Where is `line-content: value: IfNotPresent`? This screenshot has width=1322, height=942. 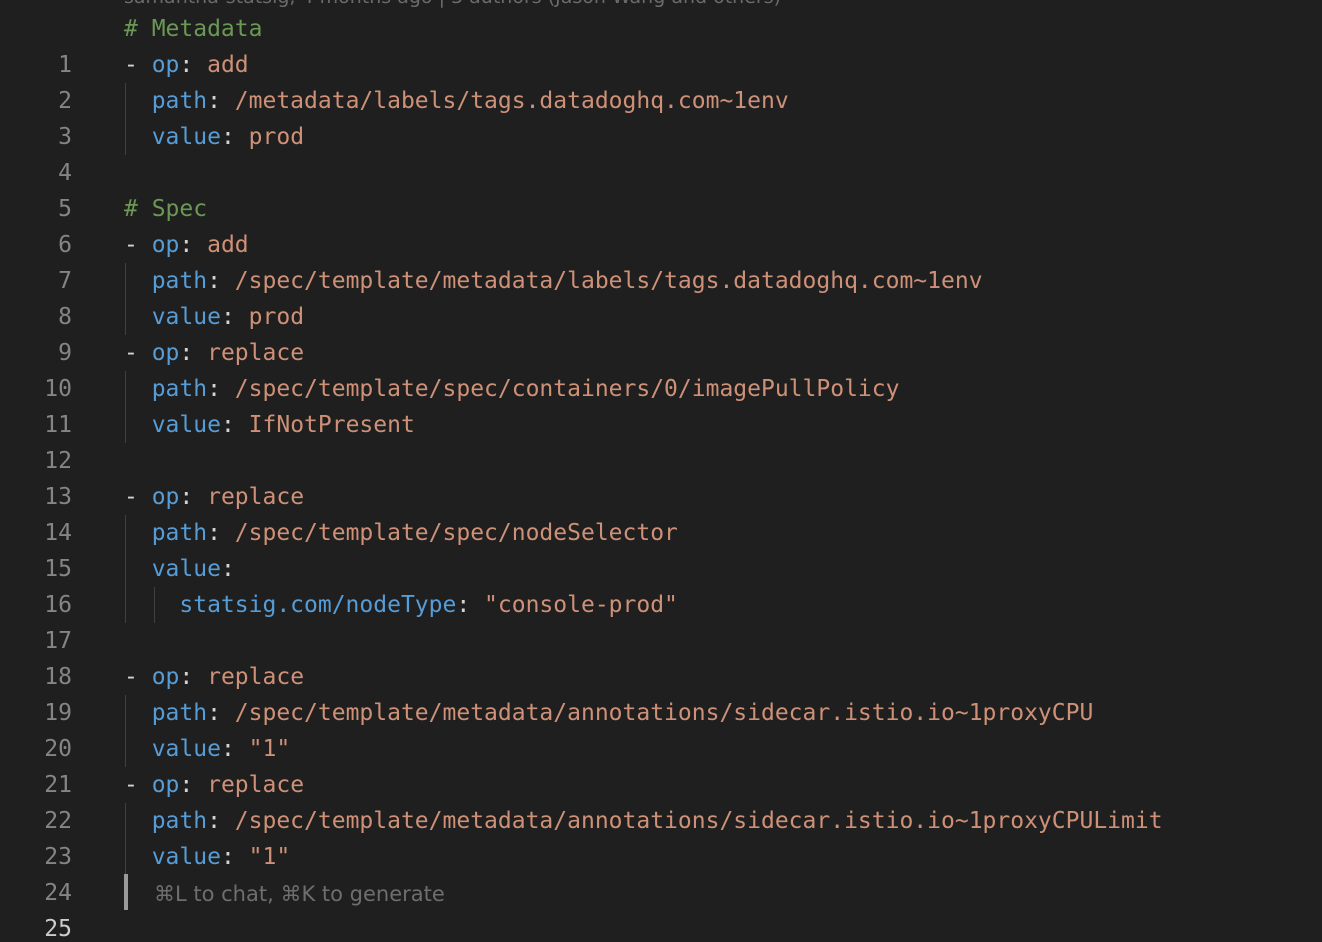
line-content: value: IfNotPresent is located at coordinates (269, 425).